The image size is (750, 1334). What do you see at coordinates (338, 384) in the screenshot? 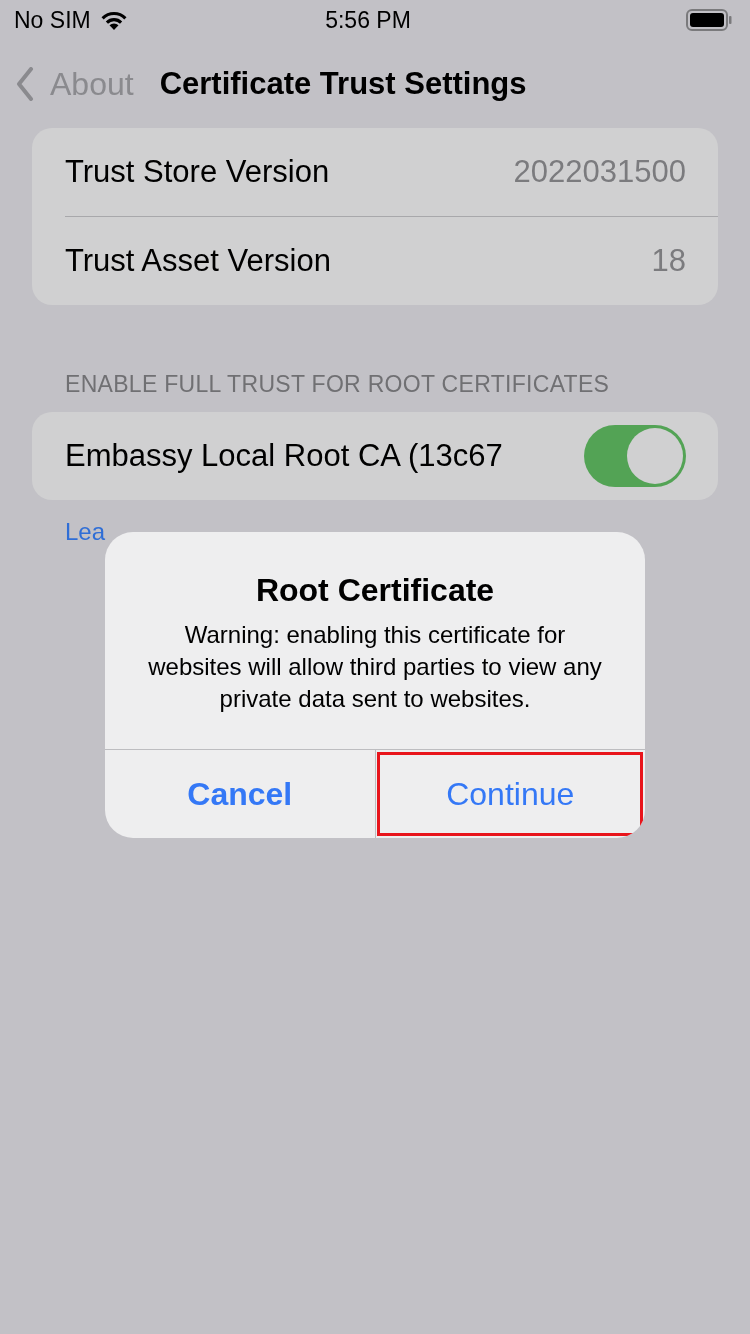
I see `section-header: ENABLE FULL TRUST FOR ROOT CERTIFICATES` at bounding box center [338, 384].